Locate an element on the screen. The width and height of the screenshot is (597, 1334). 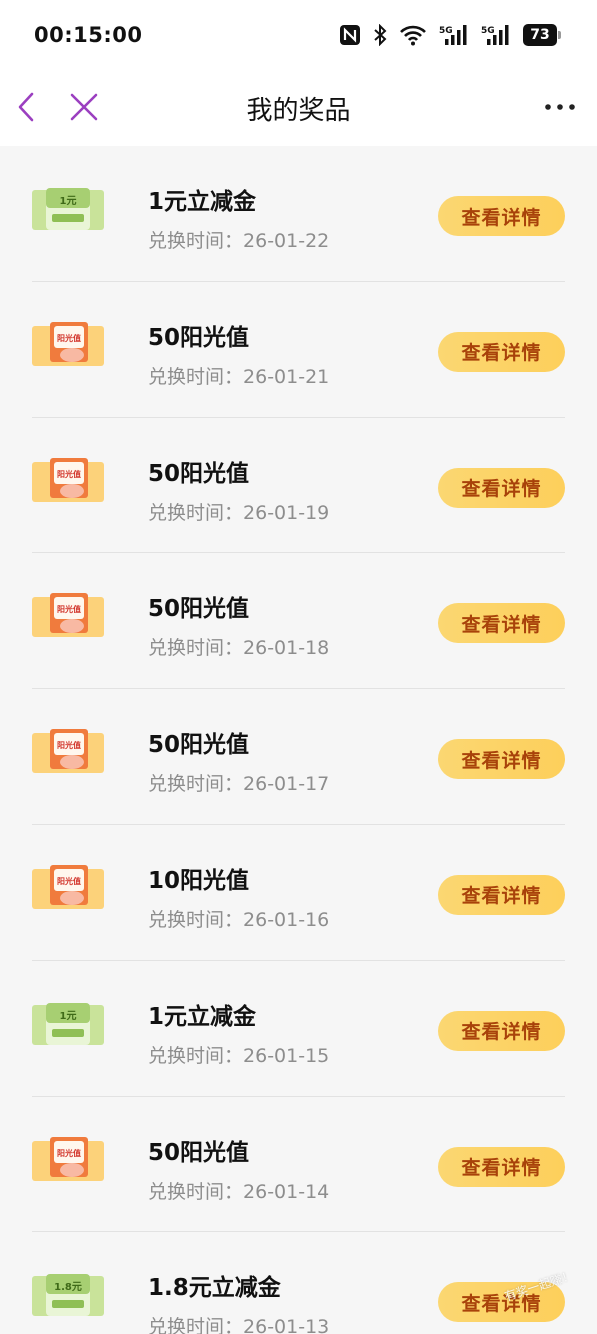
exchange-time: 兑换时间：26-01-14 is located at coordinates (238, 1190).